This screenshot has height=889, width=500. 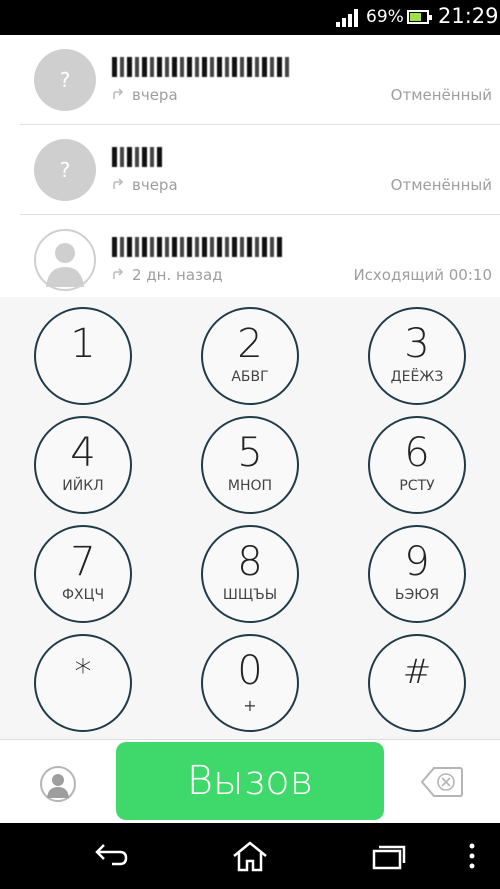 I want to click on contact-avatar, so click(x=65, y=260).